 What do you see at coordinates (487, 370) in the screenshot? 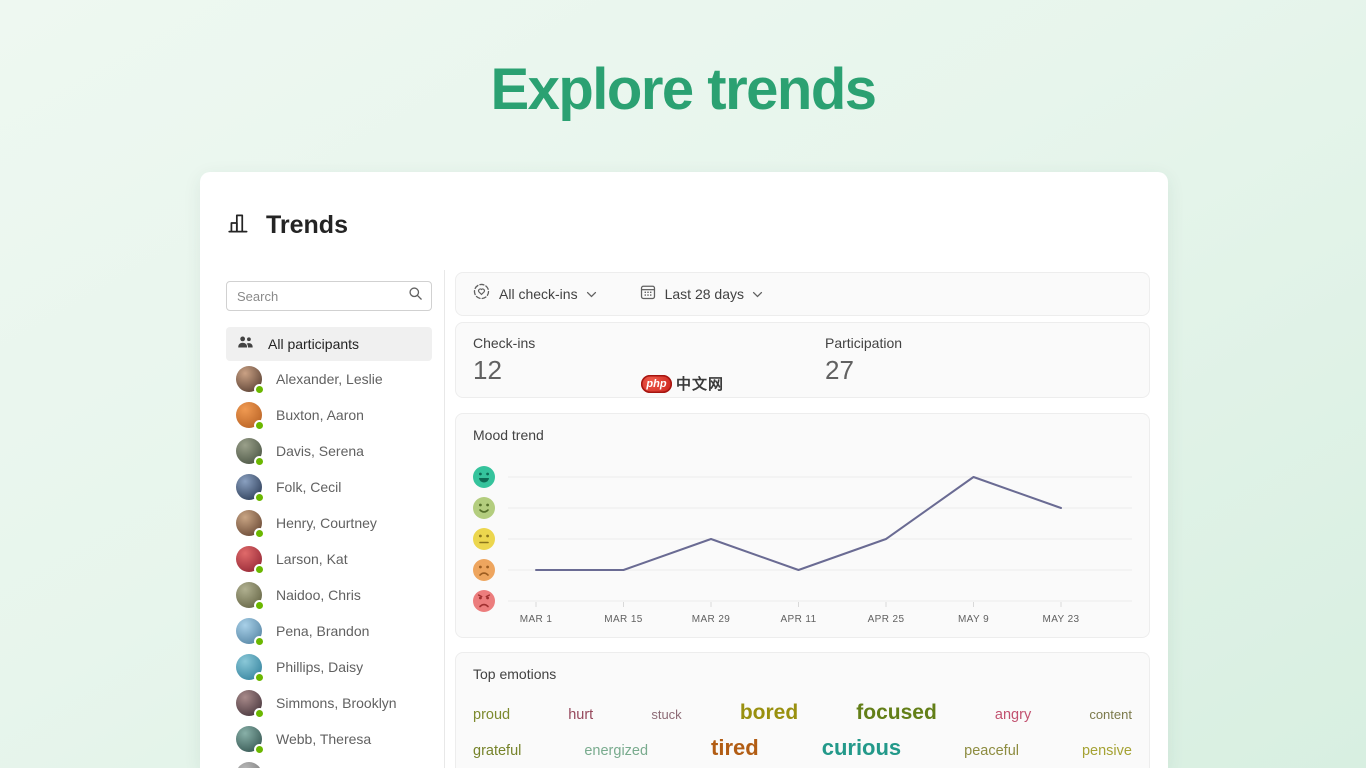
I see `checkins-stat-value: 12` at bounding box center [487, 370].